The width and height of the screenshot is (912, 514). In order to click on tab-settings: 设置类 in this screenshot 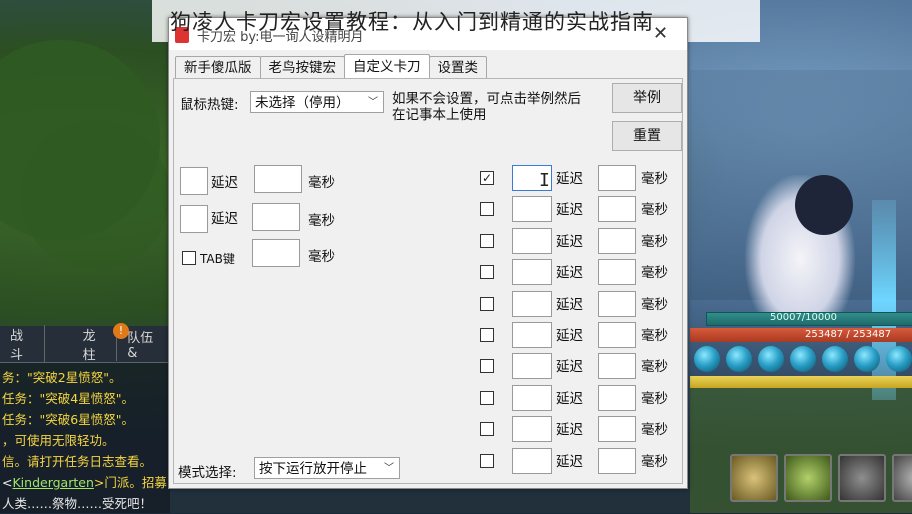, I will do `click(457, 67)`.